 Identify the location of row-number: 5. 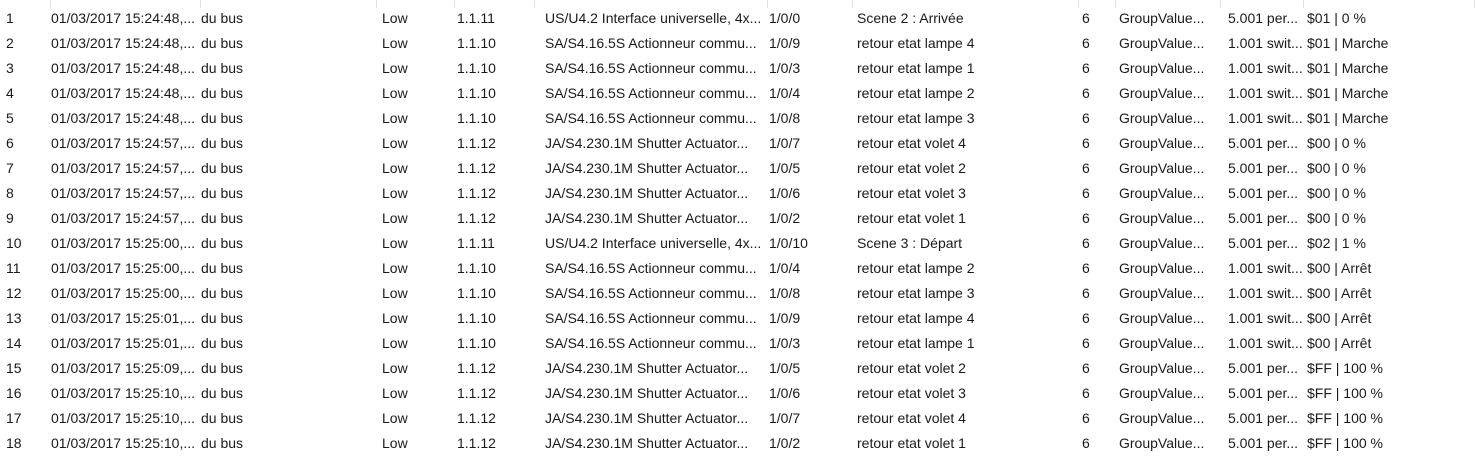
(10, 118).